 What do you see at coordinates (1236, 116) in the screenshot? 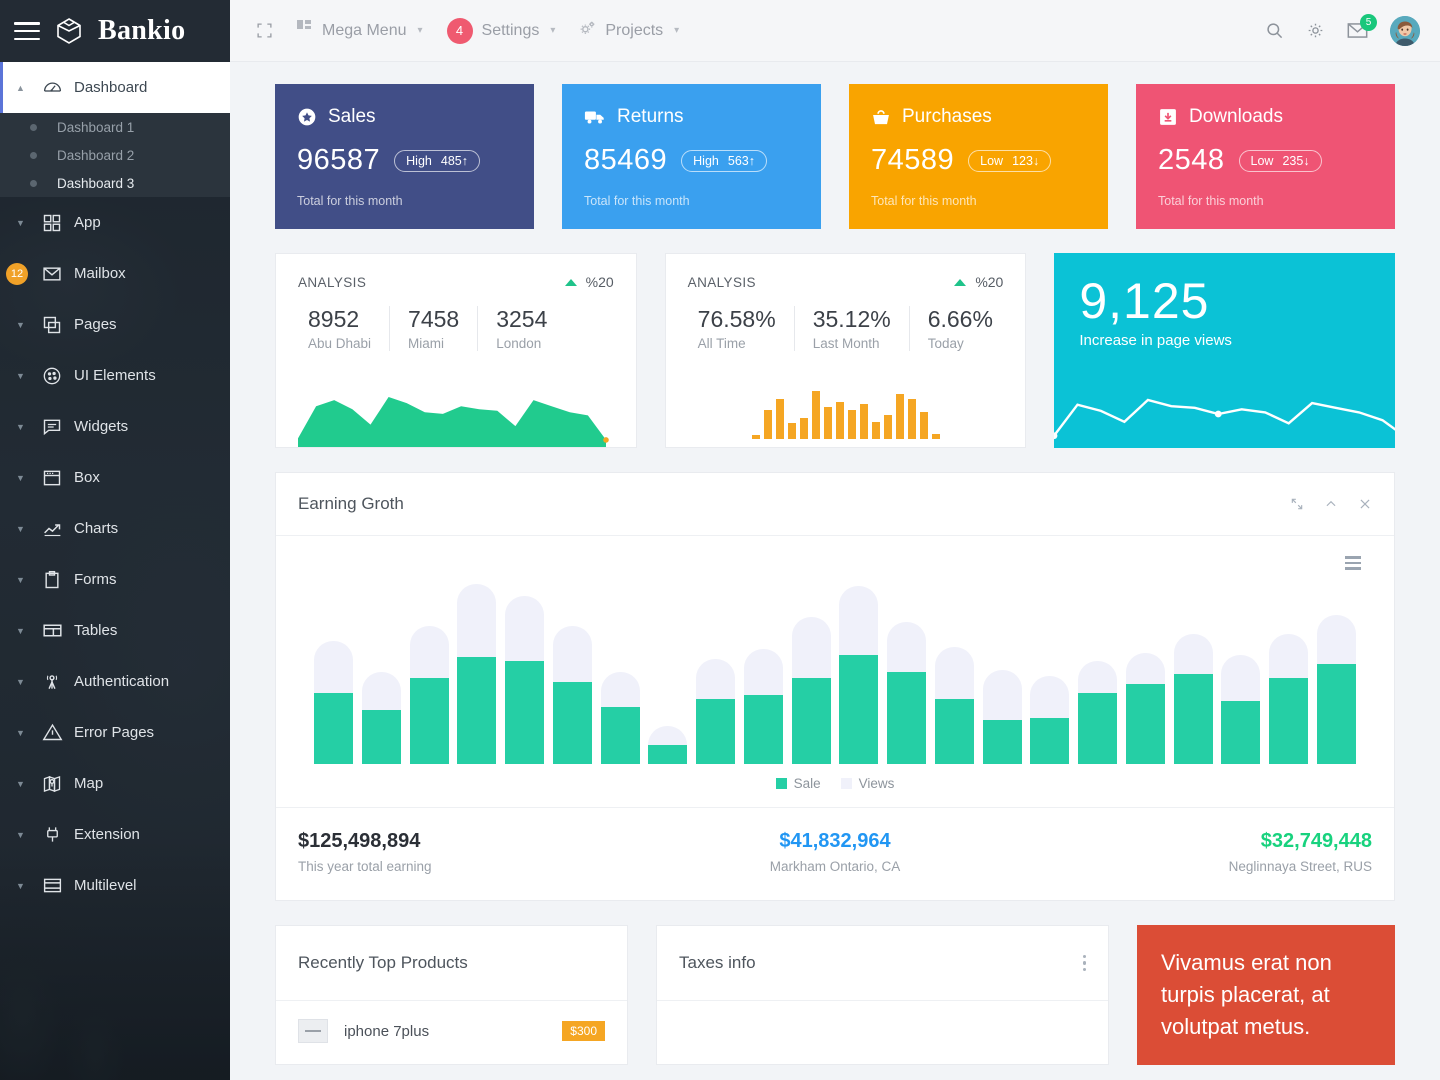
I see `stat-title: Downloads` at bounding box center [1236, 116].